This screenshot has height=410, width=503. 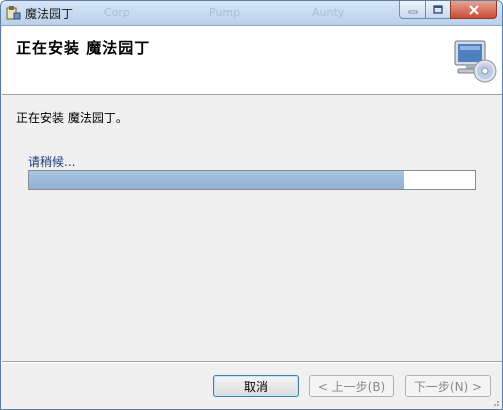 I want to click on minimize-icon, so click(x=412, y=11).